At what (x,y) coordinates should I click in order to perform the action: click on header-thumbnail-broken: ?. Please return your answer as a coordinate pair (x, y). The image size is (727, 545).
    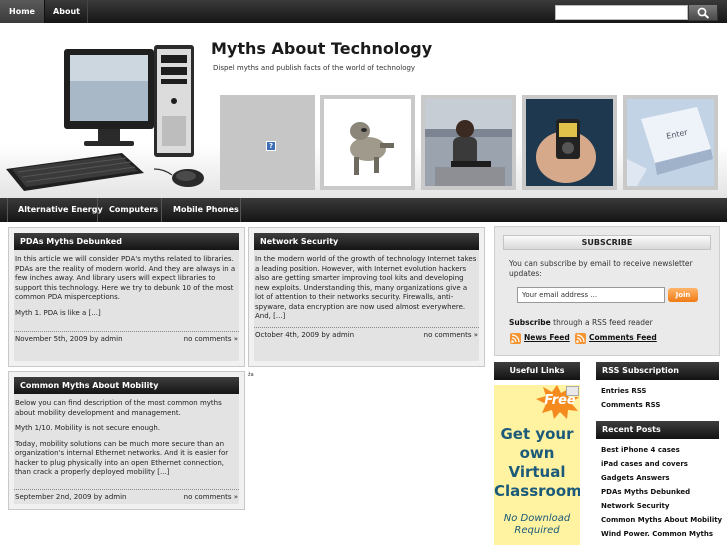
    Looking at the image, I should click on (267, 142).